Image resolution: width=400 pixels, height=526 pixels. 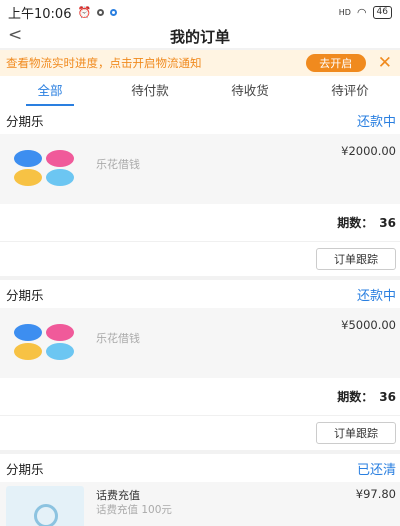 I want to click on page-title: 我的订单, so click(x=199, y=36).